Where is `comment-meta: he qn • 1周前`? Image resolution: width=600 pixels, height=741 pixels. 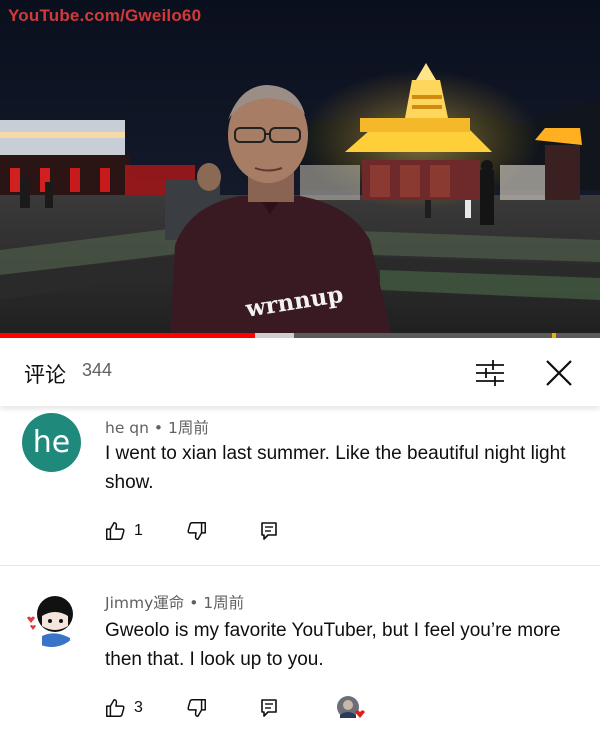 comment-meta: he qn • 1周前 is located at coordinates (157, 427).